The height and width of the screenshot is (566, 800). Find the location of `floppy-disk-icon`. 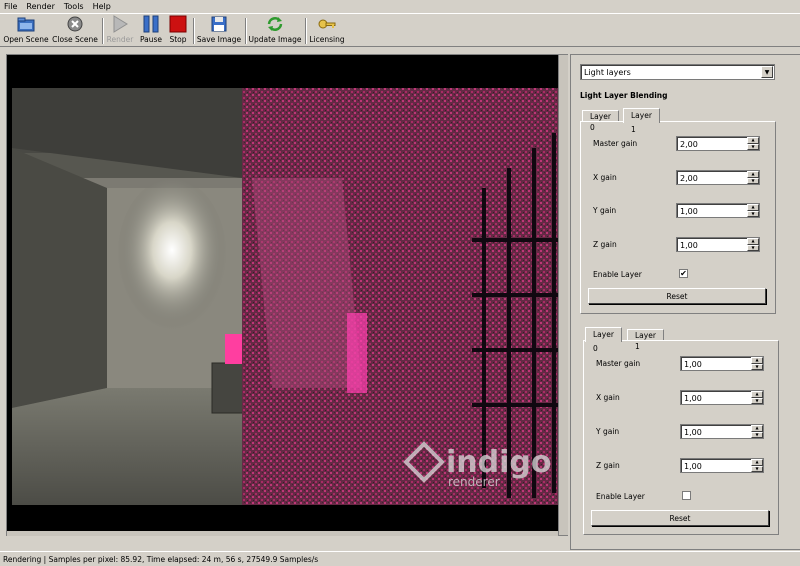

floppy-disk-icon is located at coordinates (219, 24).